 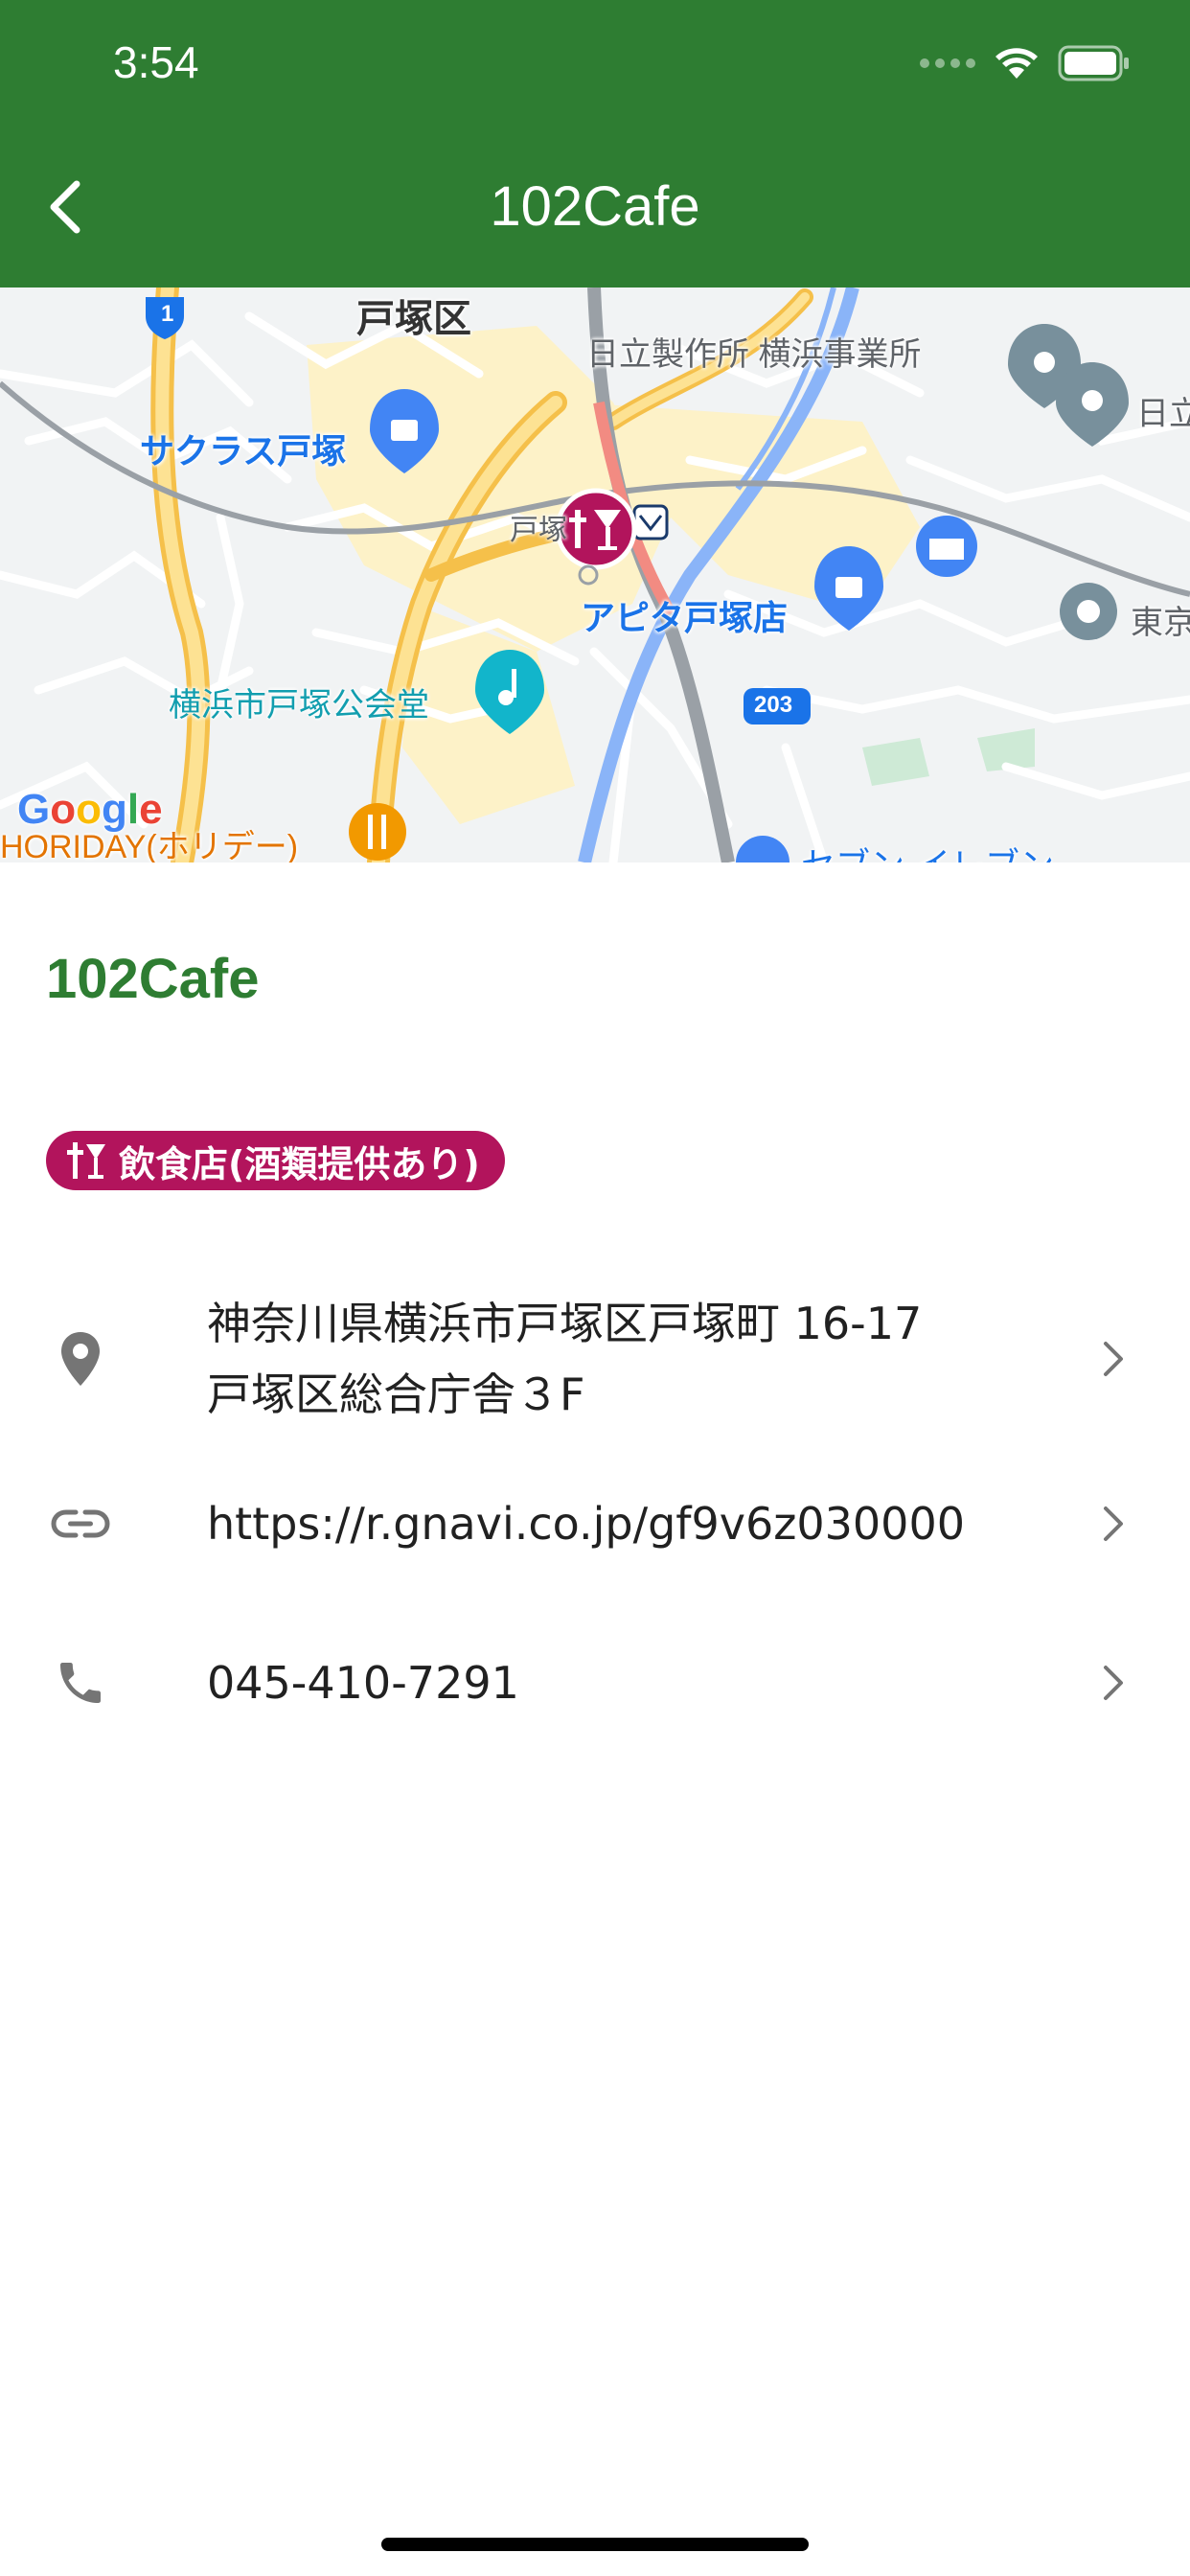 I want to click on route-203-label: 203, so click(x=774, y=705).